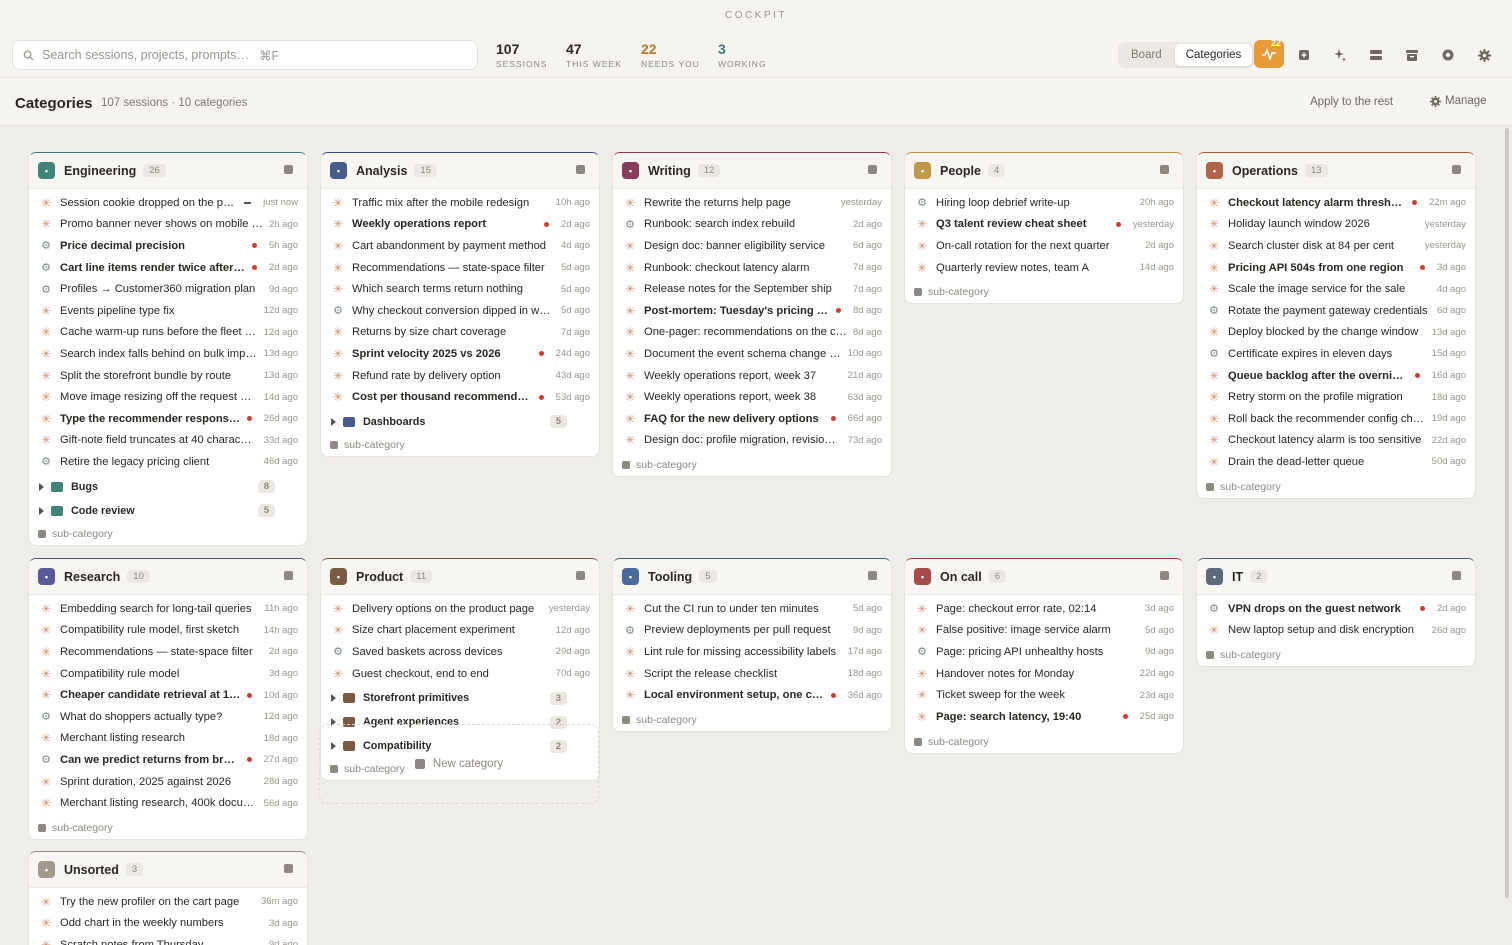  I want to click on session-row: ✳ Scratch notes from Thursday 9d ago, so click(168, 939).